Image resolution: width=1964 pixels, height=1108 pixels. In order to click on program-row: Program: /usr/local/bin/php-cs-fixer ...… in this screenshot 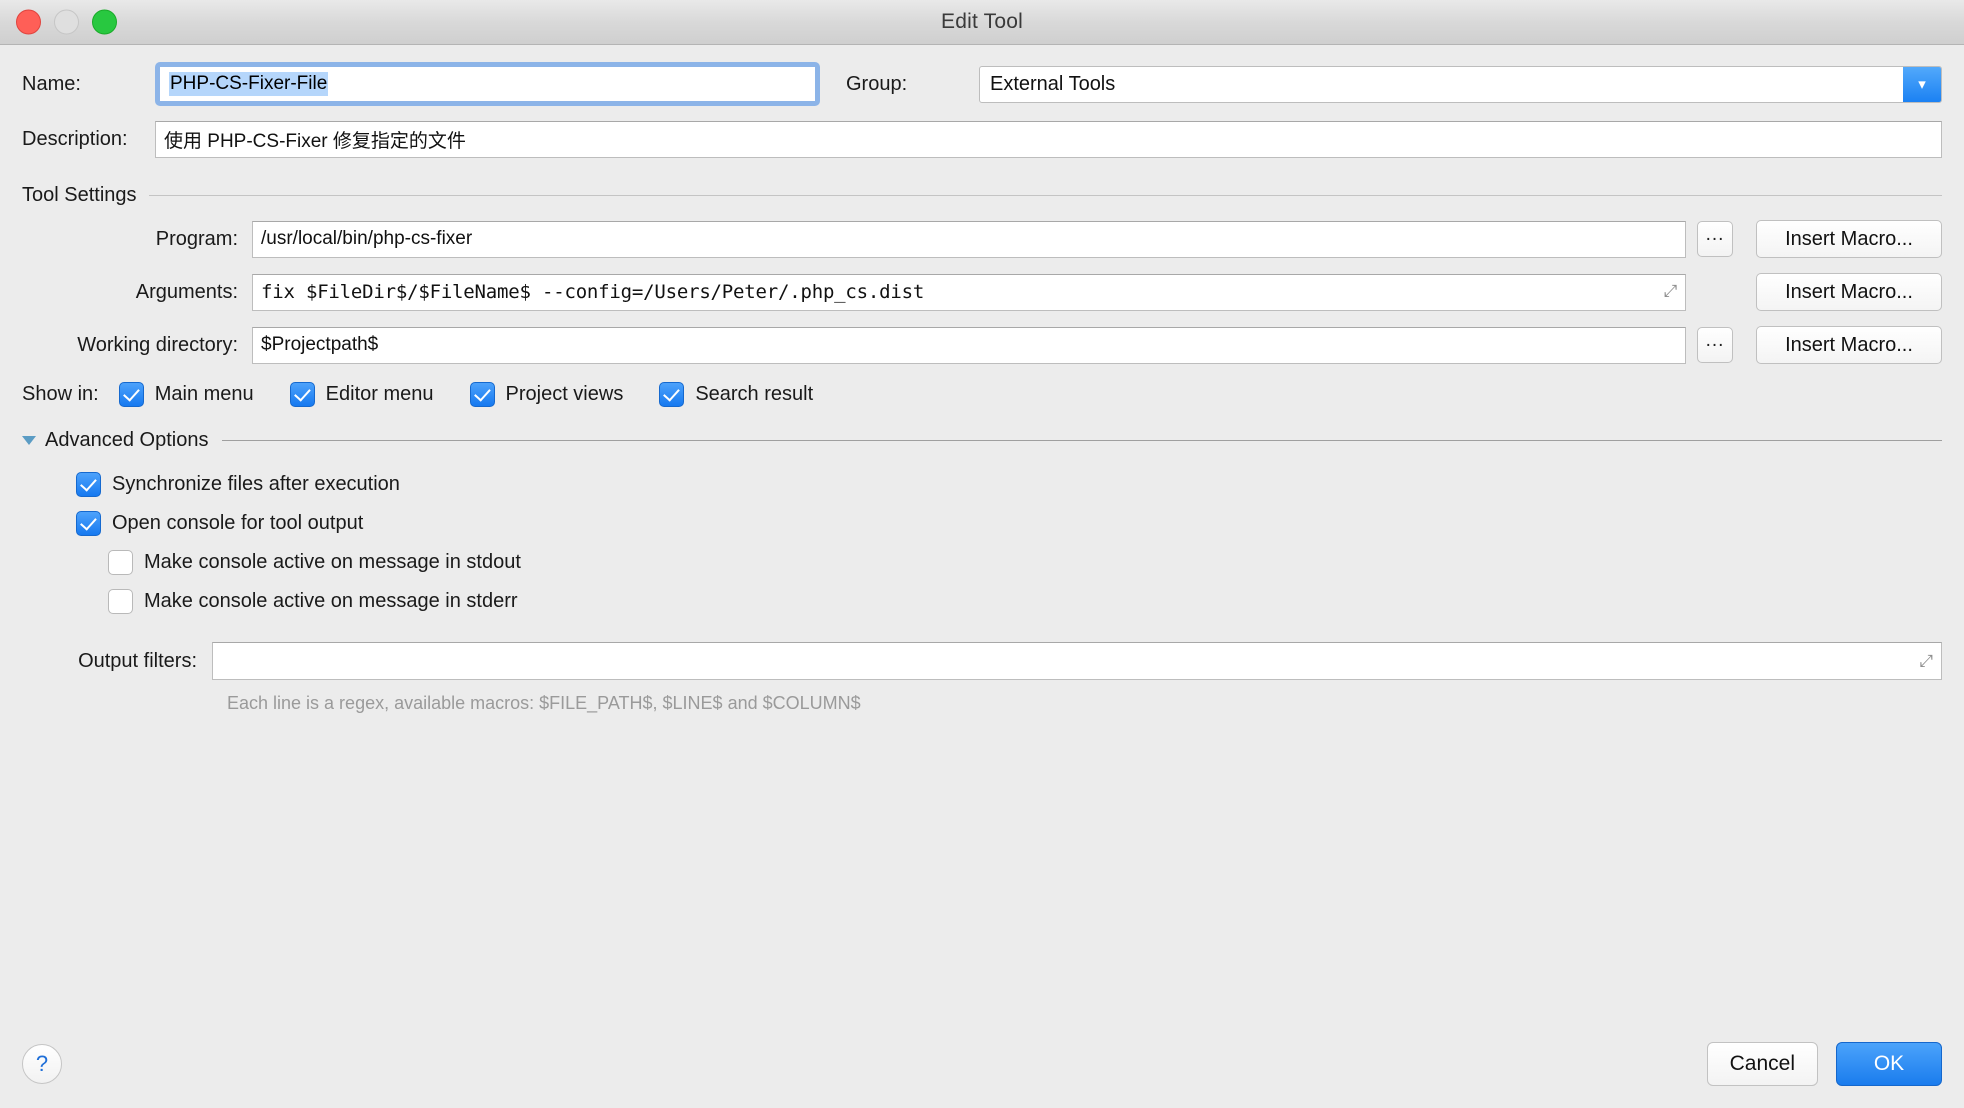, I will do `click(982, 239)`.